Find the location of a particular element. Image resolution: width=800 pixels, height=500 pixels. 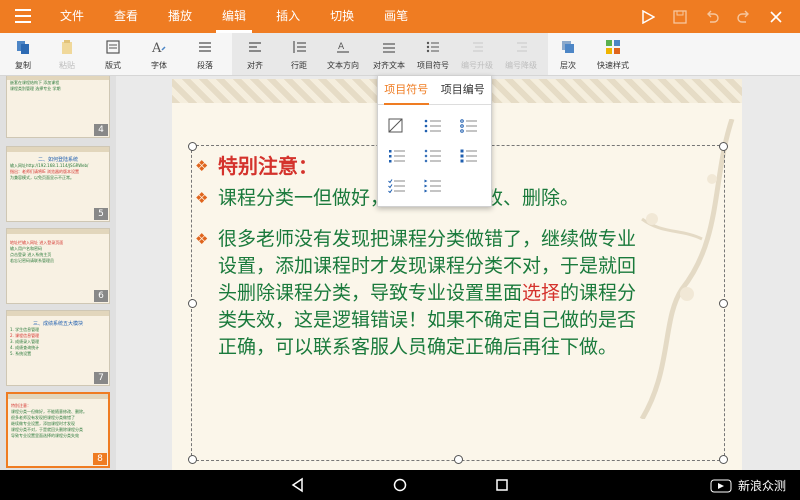

slide-number: 8 is located at coordinates (100, 459).